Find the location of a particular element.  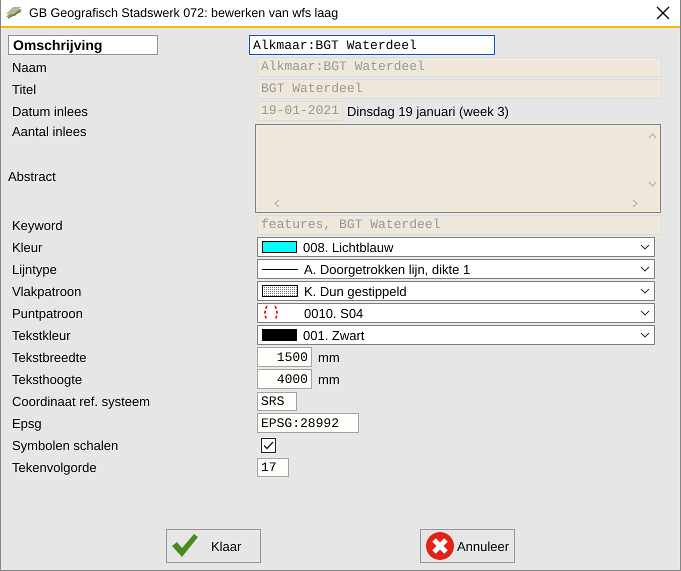

field-label: Lijntype is located at coordinates (35, 269).